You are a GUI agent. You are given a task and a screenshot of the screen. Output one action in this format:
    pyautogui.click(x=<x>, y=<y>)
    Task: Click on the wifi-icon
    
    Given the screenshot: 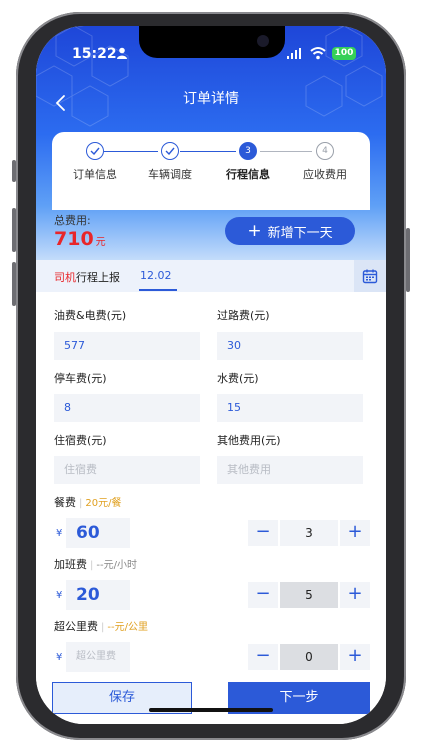 What is the action you would take?
    pyautogui.click(x=318, y=53)
    